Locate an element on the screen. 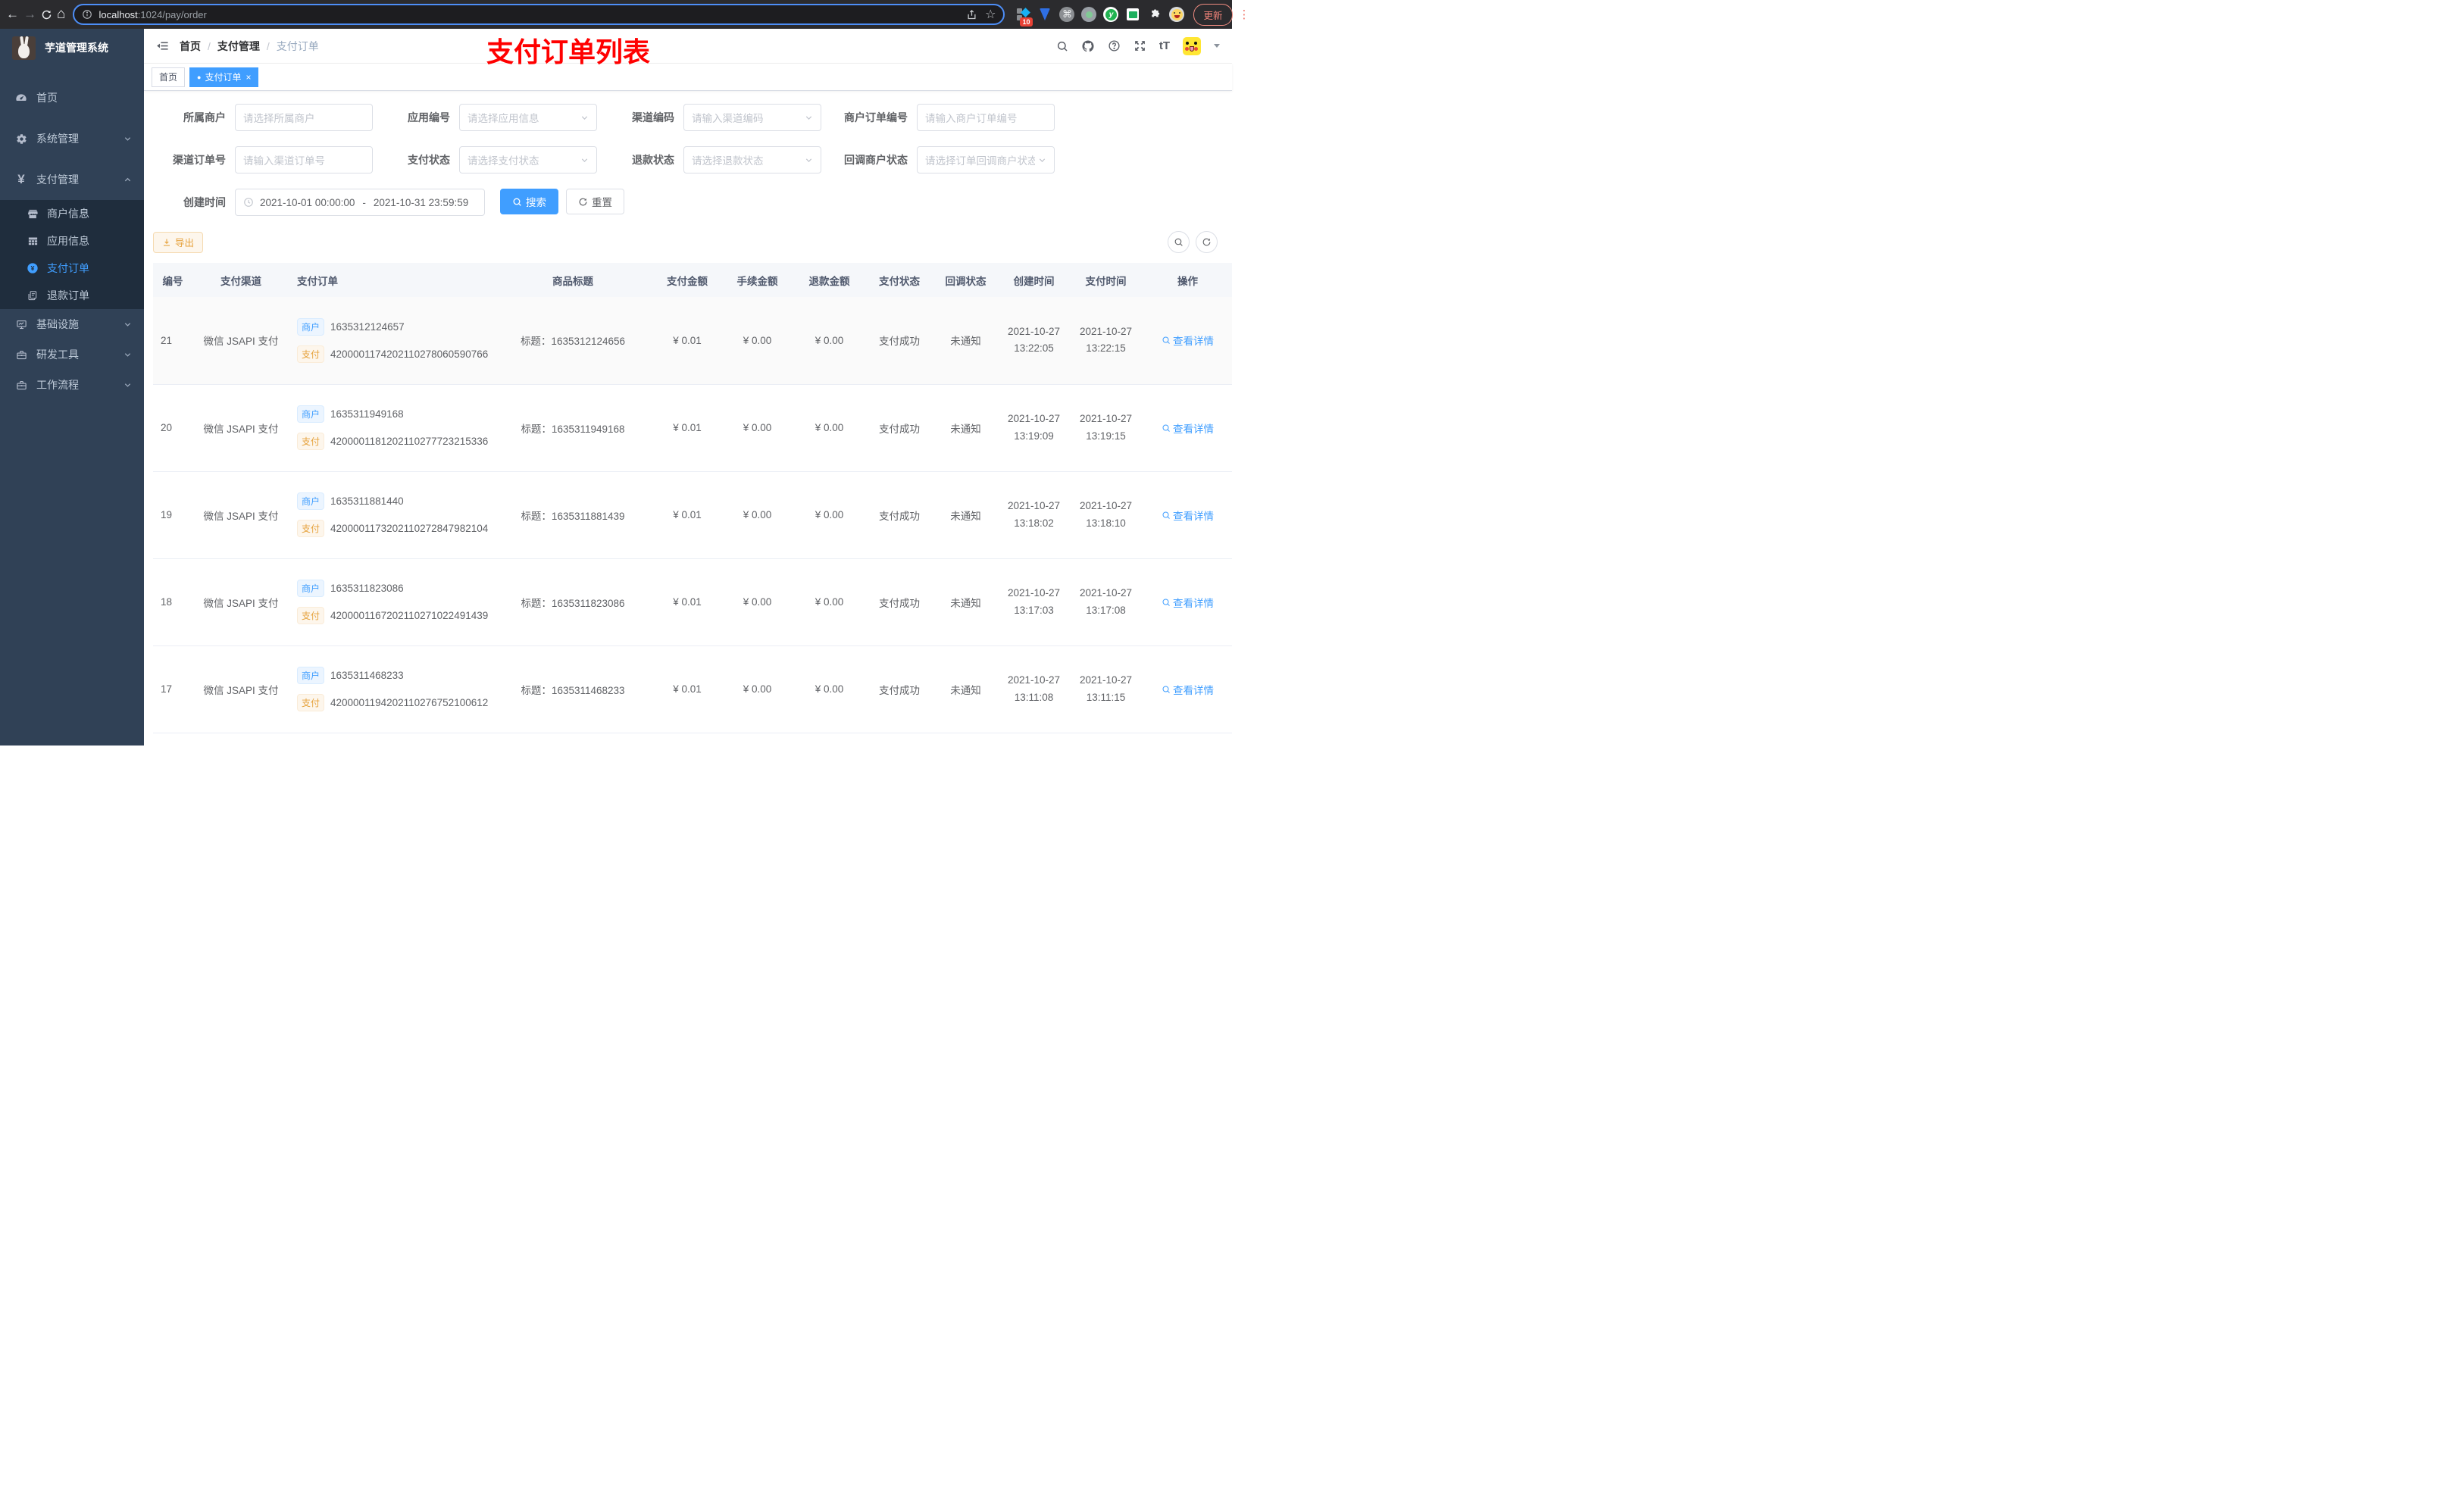 This screenshot has height=1491, width=2464. sidebar-item-app-info: 应用信息 is located at coordinates (72, 241).